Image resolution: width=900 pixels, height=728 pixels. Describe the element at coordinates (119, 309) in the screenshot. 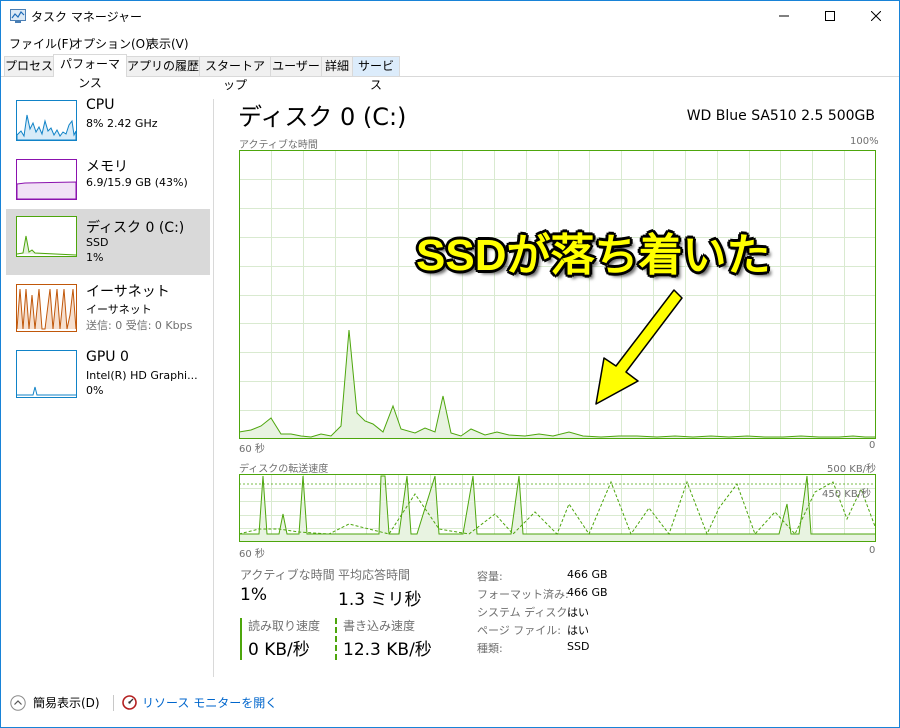

I see `sidebar-ethernet-adapter: イーサネット` at that location.